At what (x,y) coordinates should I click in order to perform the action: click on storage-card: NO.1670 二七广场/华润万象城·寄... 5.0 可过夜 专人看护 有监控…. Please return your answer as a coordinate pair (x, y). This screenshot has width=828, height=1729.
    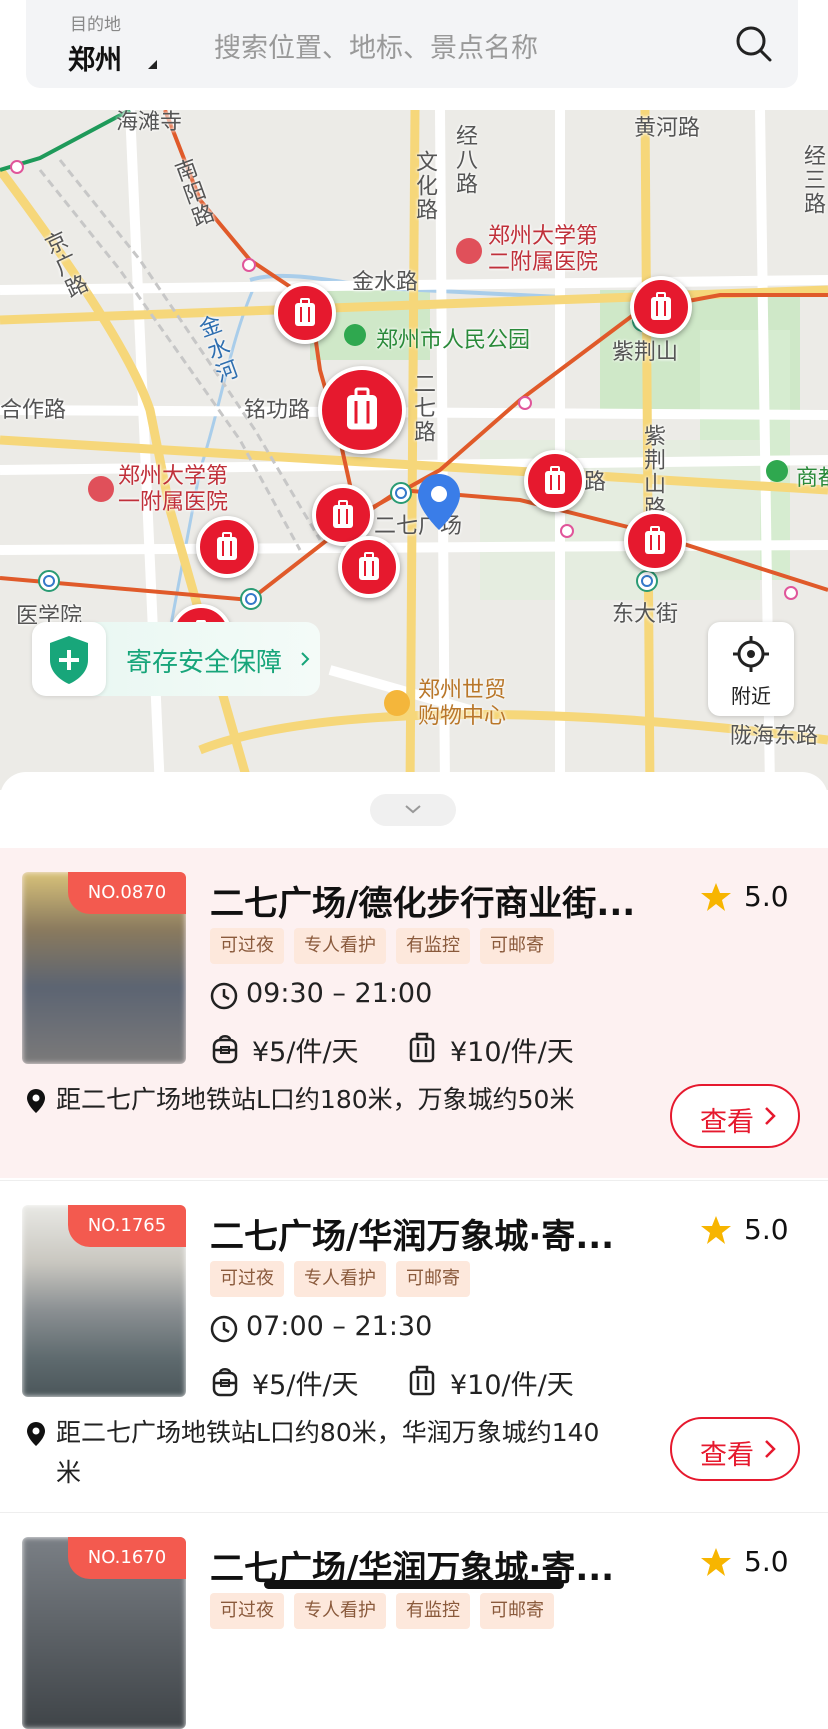
    Looking at the image, I should click on (414, 1620).